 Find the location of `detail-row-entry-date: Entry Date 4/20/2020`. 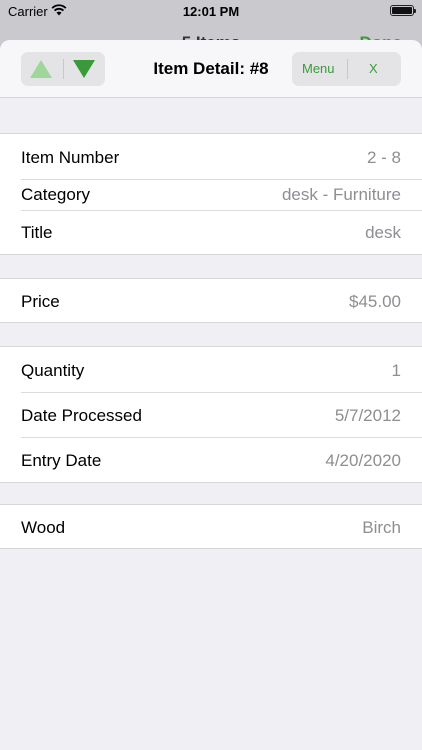

detail-row-entry-date: Entry Date 4/20/2020 is located at coordinates (211, 459).